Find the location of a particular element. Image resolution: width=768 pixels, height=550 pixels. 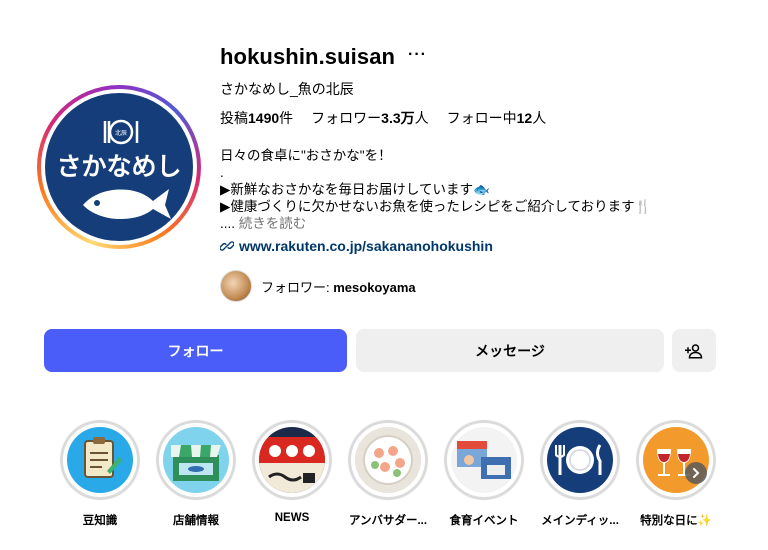

svg-text: 北辰 is located at coordinates (121, 133).